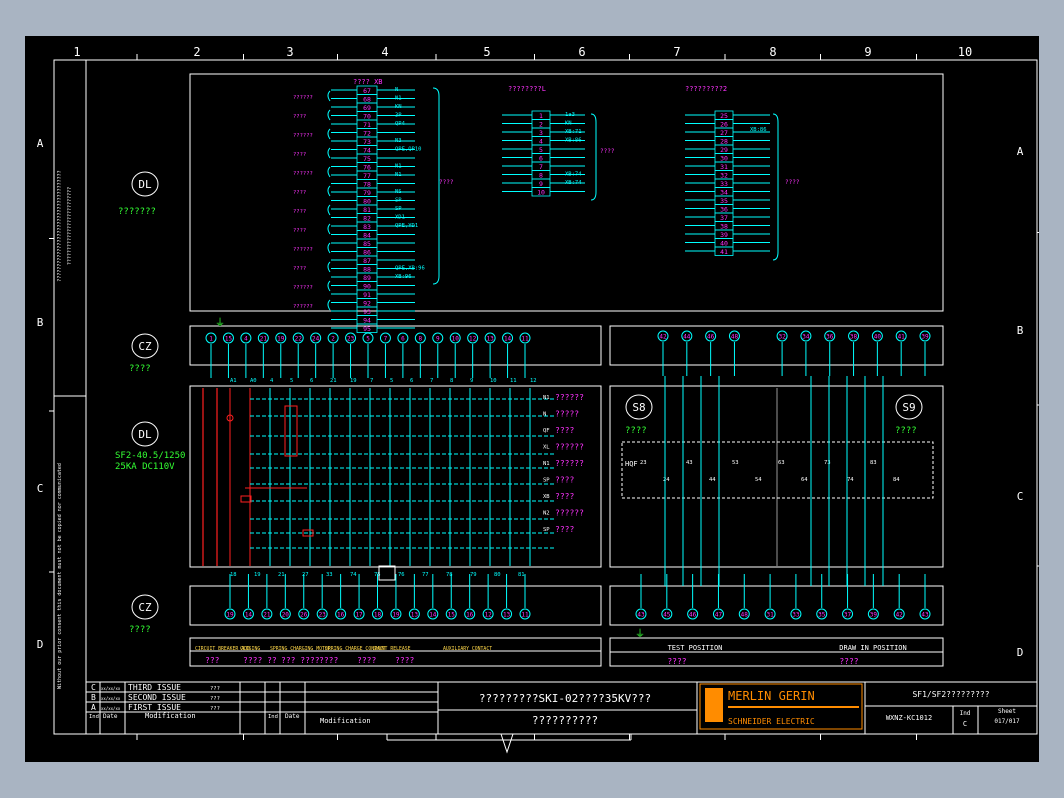 The image size is (1064, 798). What do you see at coordinates (267, 615) in the screenshot?
I see `plug-bot-left-num-21: 21` at bounding box center [267, 615].